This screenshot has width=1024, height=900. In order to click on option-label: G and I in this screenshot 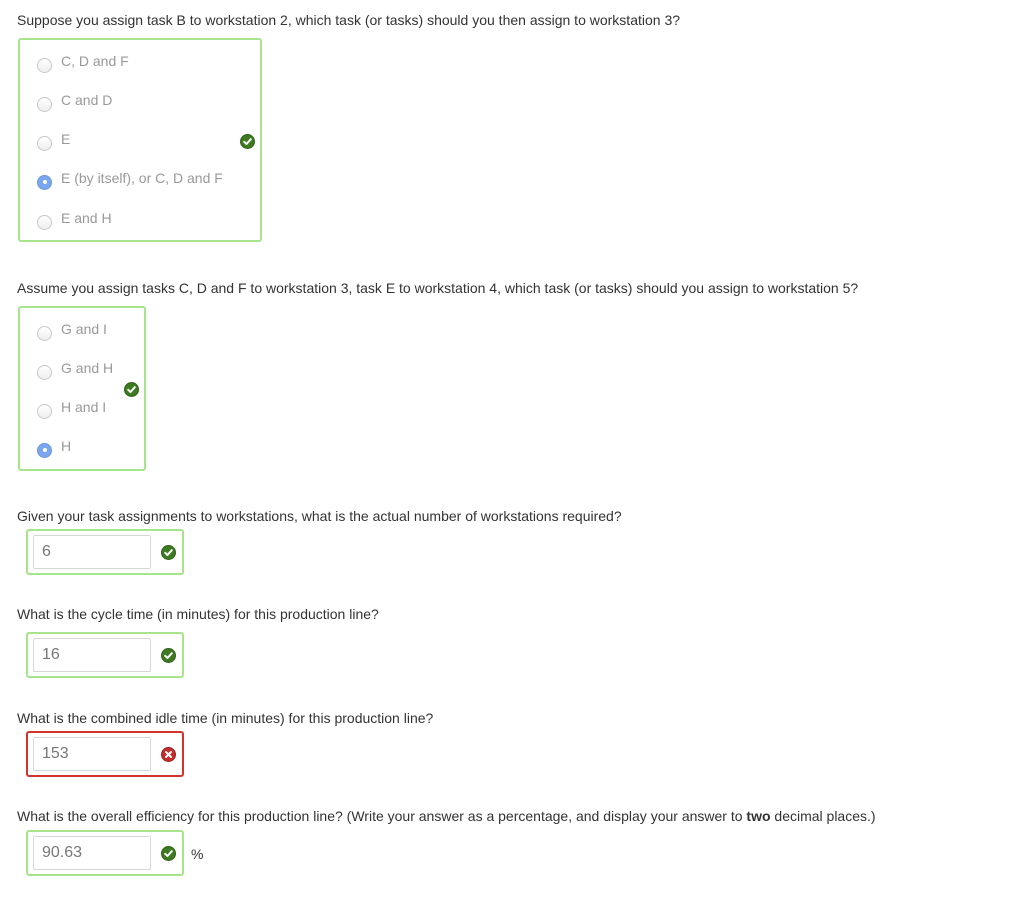, I will do `click(84, 329)`.